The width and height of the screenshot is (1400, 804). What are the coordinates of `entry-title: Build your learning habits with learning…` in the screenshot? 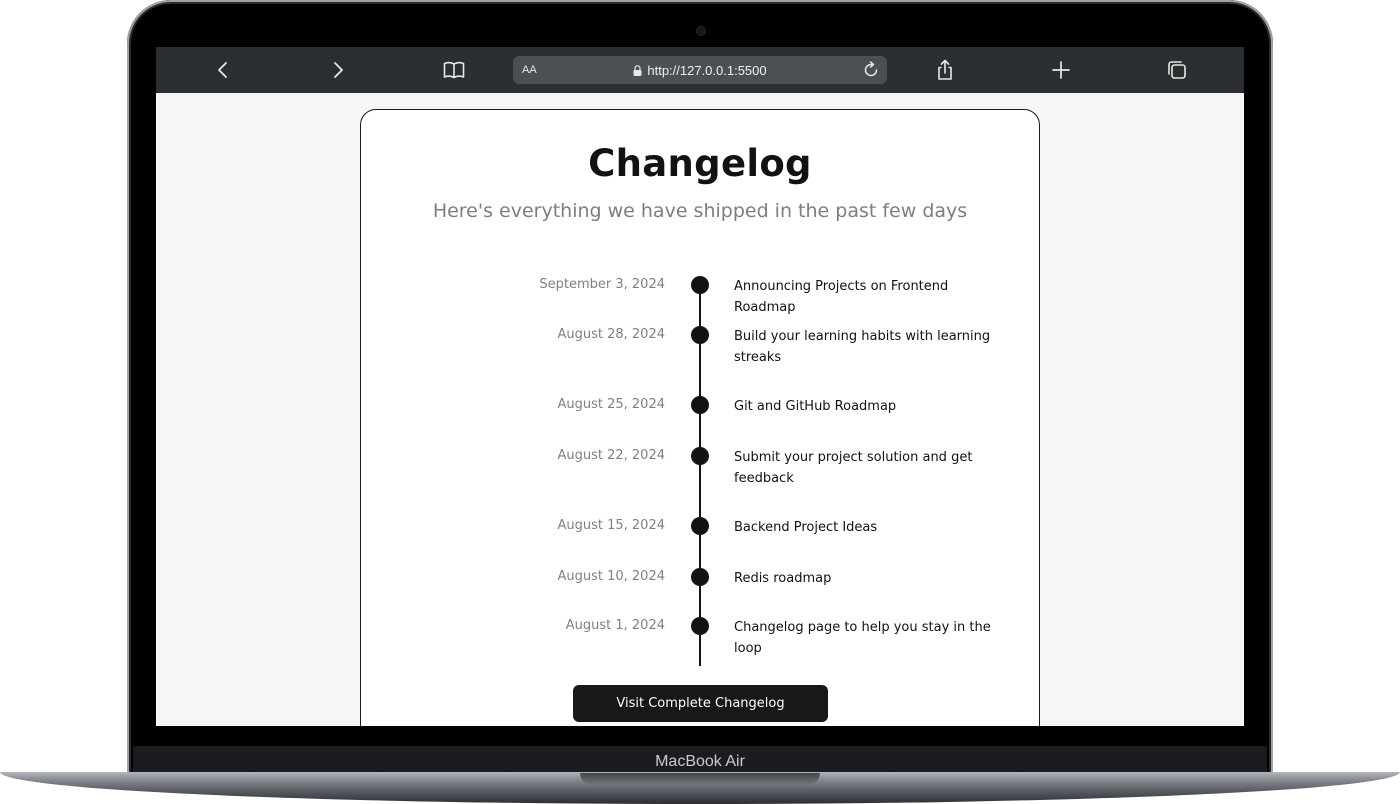 It's located at (871, 347).